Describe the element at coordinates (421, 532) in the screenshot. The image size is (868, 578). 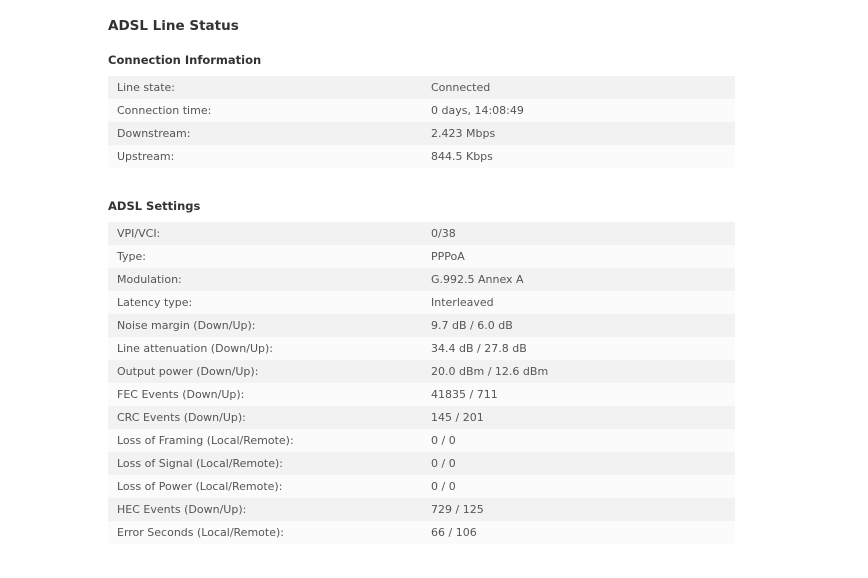
I see `table-row-error-seconds: Error Seconds (Local/Remote): 66 / 106` at that location.